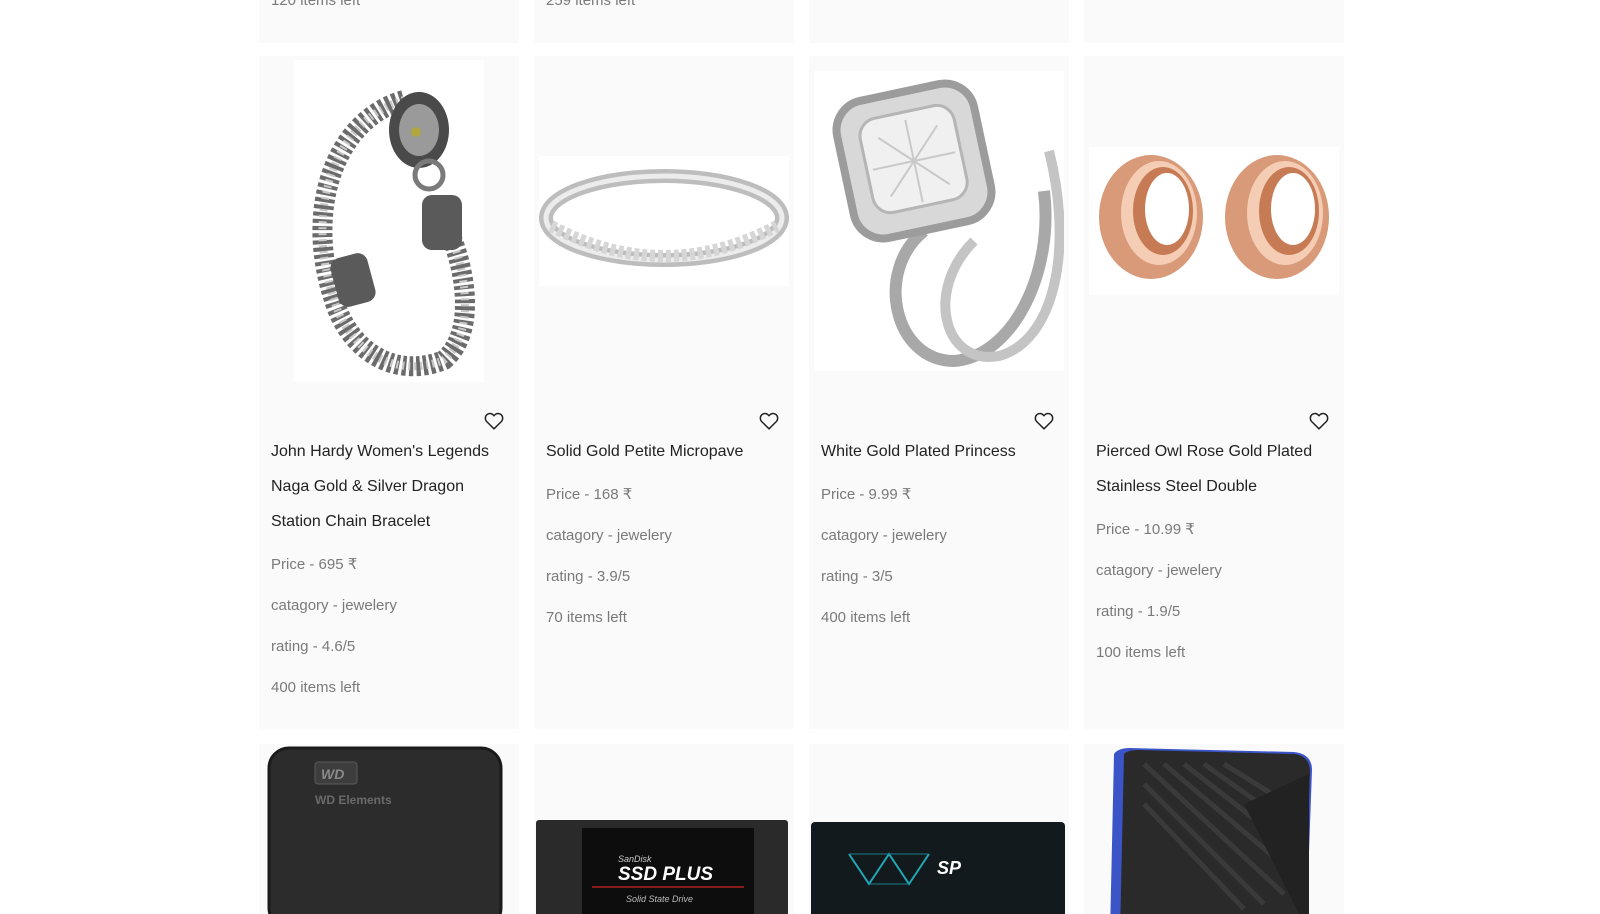 This screenshot has height=914, width=1600. What do you see at coordinates (591, 4) in the screenshot?
I see `product-stock: 259 items left` at bounding box center [591, 4].